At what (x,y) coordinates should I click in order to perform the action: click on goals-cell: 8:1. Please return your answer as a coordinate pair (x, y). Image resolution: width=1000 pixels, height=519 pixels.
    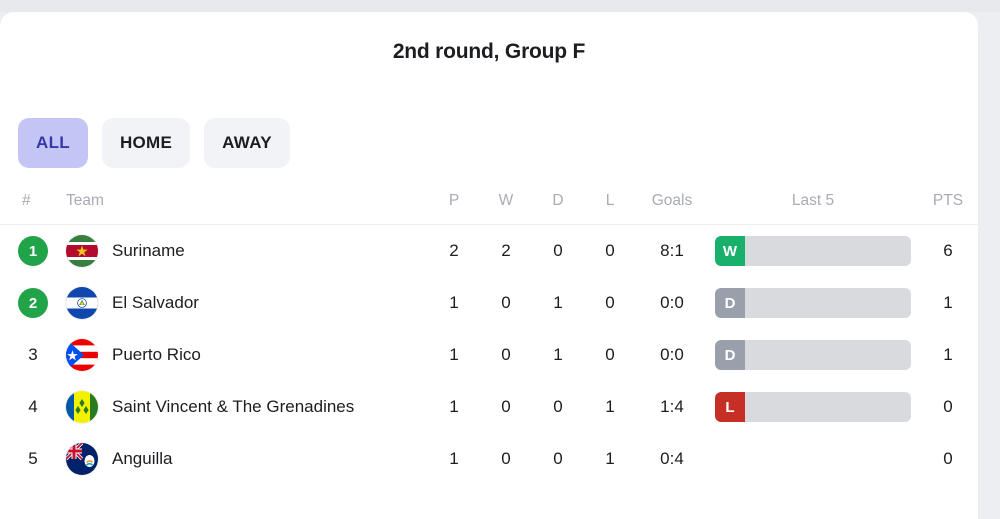
    Looking at the image, I should click on (672, 250).